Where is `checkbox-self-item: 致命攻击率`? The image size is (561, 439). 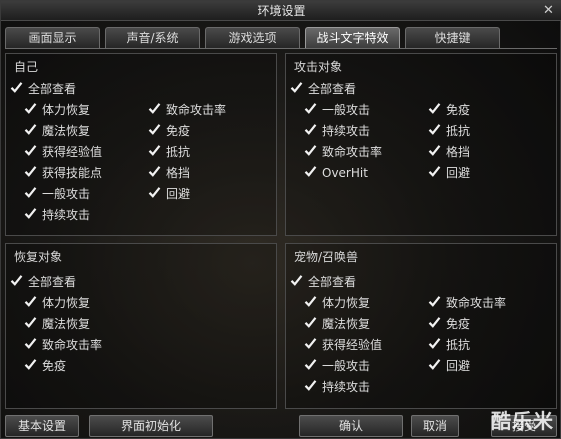
checkbox-self-item: 致命攻击率 is located at coordinates (187, 110).